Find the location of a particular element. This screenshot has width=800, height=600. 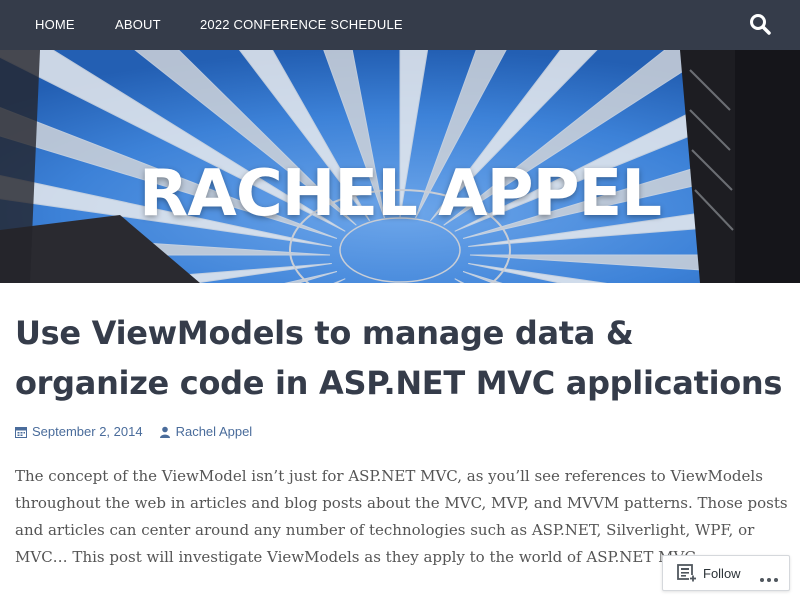

user-icon is located at coordinates (165, 432).